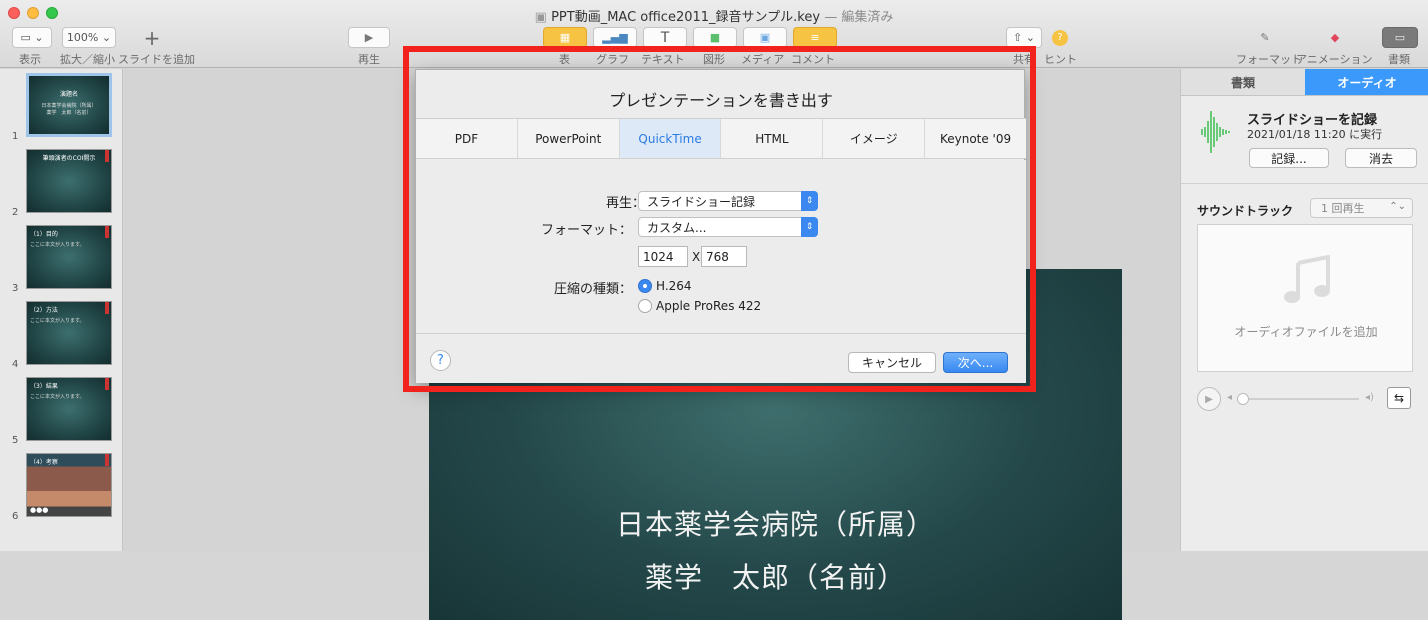 The height and width of the screenshot is (620, 1428). I want to click on more-dots-icon: ●●●, so click(39, 510).